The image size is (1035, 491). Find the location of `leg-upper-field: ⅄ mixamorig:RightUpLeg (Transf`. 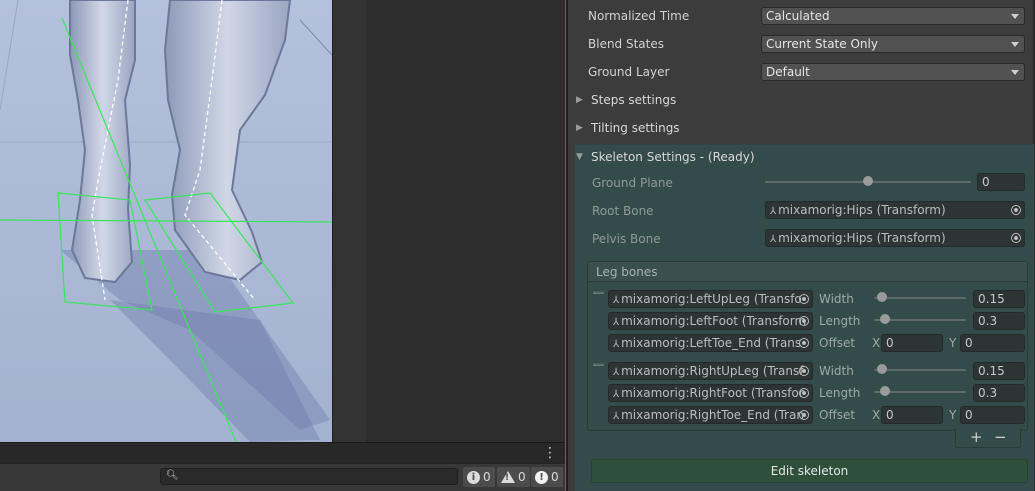

leg-upper-field: ⅄ mixamorig:RightUpLeg (Transf is located at coordinates (710, 371).